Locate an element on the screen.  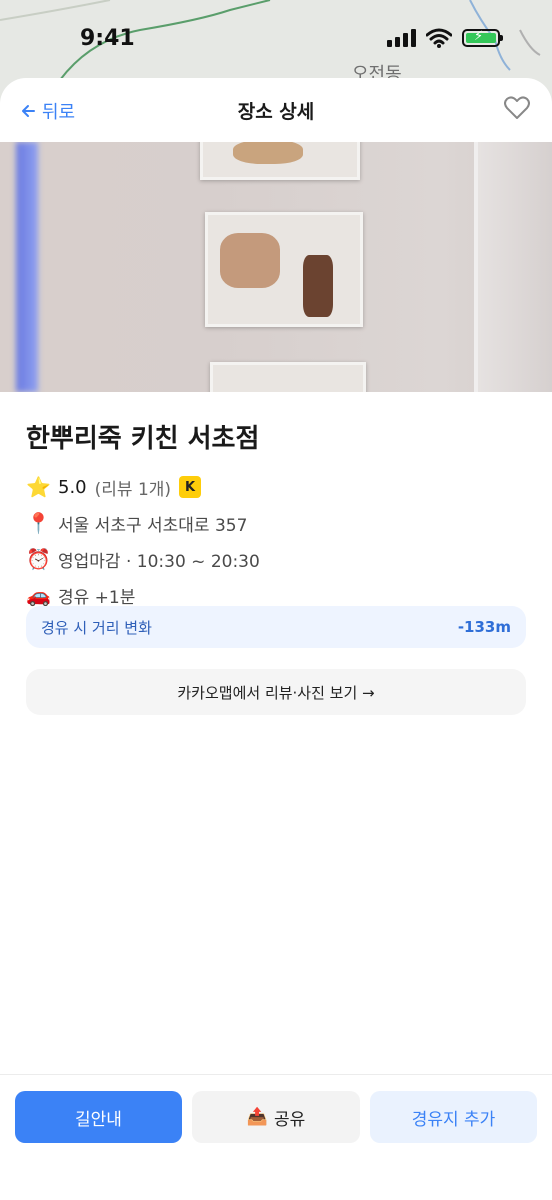
sheet-header: 뒤로 장소 상세 is located at coordinates (276, 110).